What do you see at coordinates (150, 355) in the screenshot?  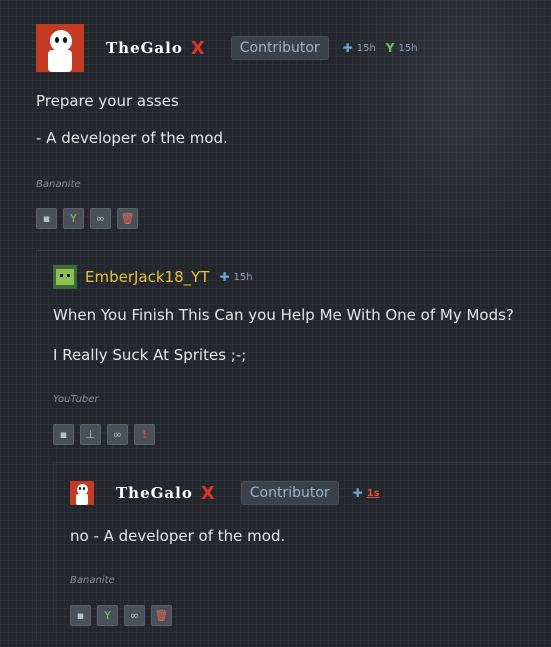 I see `comment-line: I Really Suck At Sprites ;-;` at bounding box center [150, 355].